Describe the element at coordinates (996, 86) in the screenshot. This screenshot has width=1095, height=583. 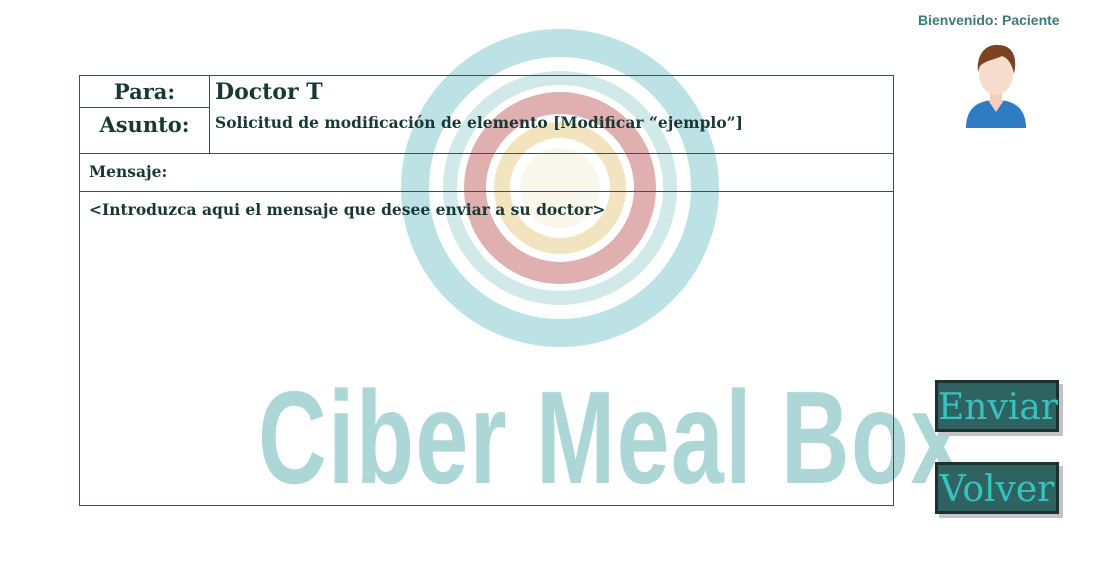
I see `user-avatar-icon` at that location.